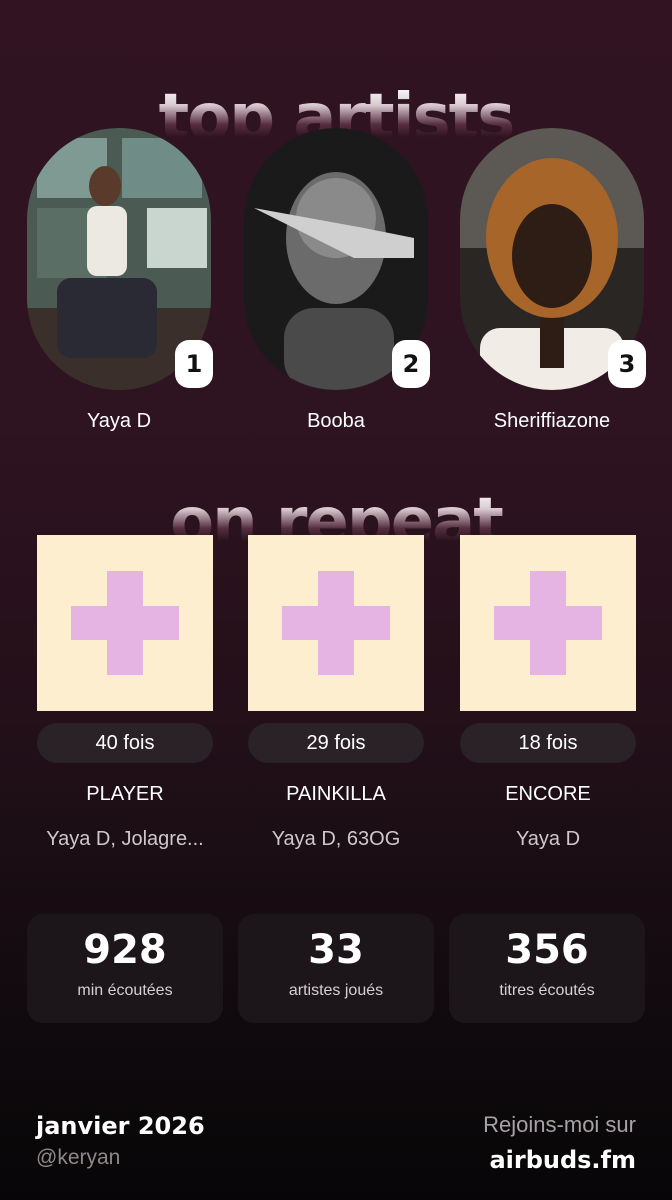  I want to click on play-count: 18 fois, so click(548, 743).